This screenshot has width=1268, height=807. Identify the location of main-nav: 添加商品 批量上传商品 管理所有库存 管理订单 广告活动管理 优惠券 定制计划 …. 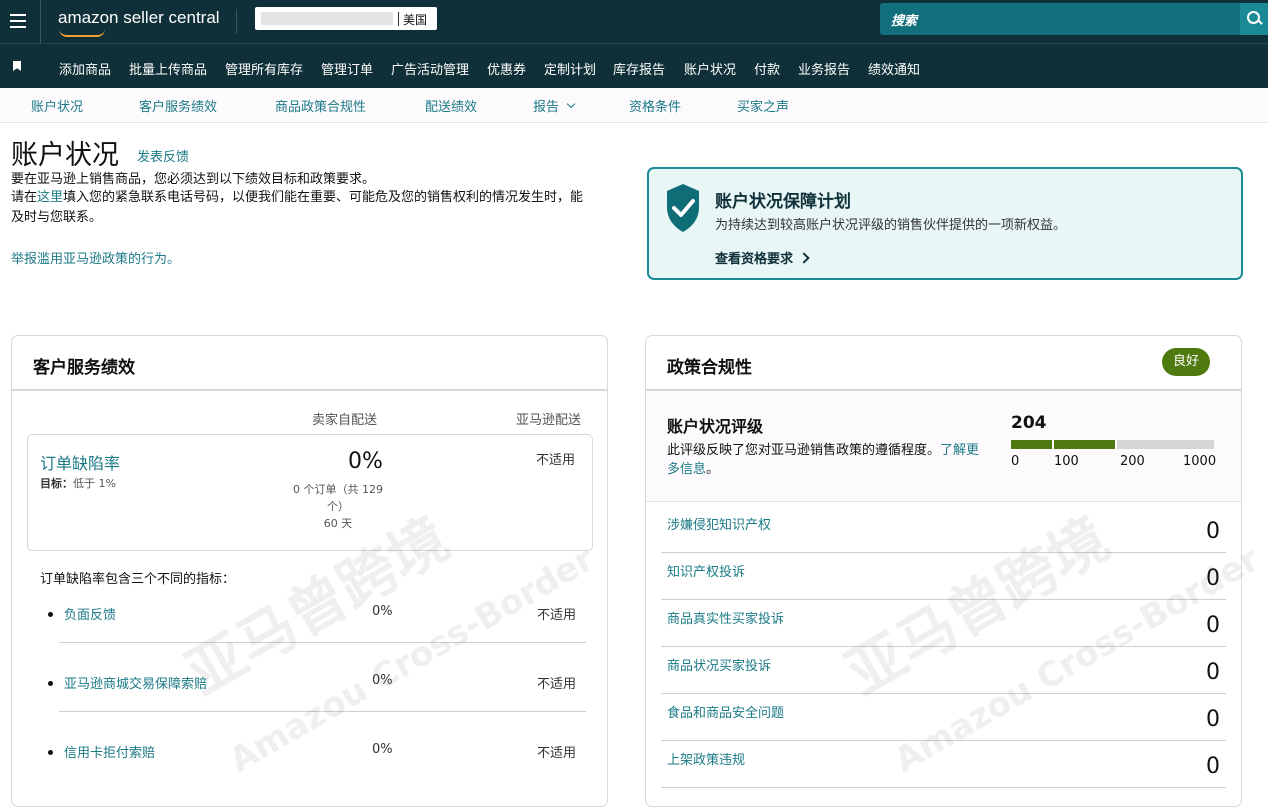
(634, 66).